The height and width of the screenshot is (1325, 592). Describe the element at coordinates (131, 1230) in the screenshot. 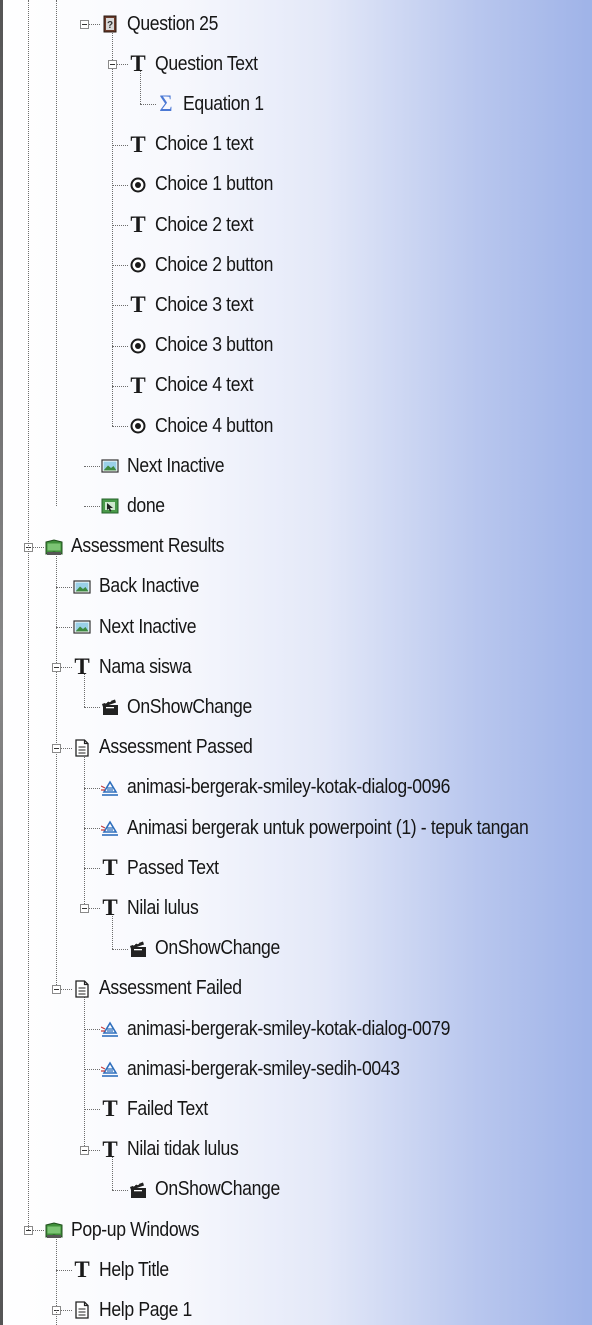

I see `tree-node-popup-windows: Pop-up Windows` at that location.